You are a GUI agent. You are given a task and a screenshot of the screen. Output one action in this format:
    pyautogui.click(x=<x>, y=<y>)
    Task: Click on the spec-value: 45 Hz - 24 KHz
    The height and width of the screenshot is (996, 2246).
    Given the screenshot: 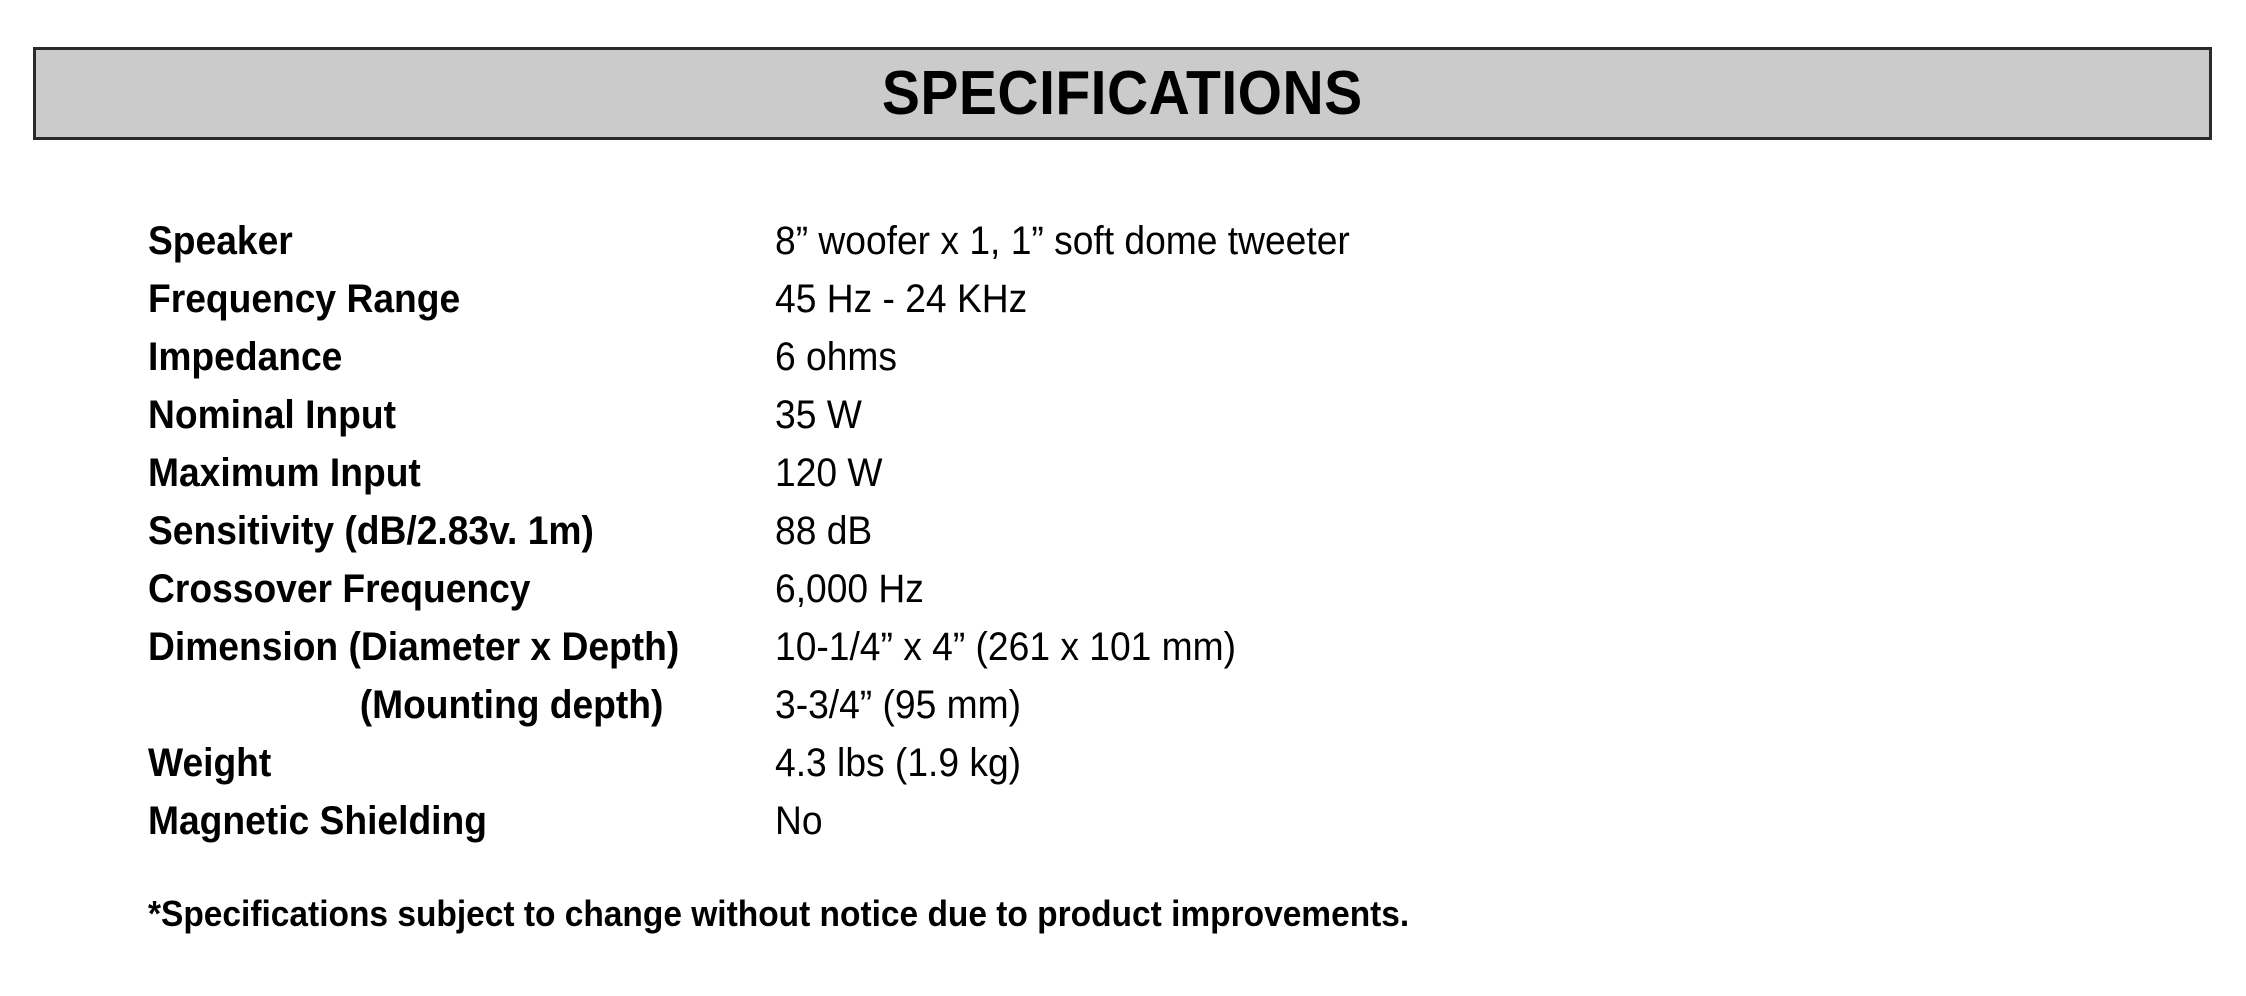 What is the action you would take?
    pyautogui.click(x=901, y=299)
    